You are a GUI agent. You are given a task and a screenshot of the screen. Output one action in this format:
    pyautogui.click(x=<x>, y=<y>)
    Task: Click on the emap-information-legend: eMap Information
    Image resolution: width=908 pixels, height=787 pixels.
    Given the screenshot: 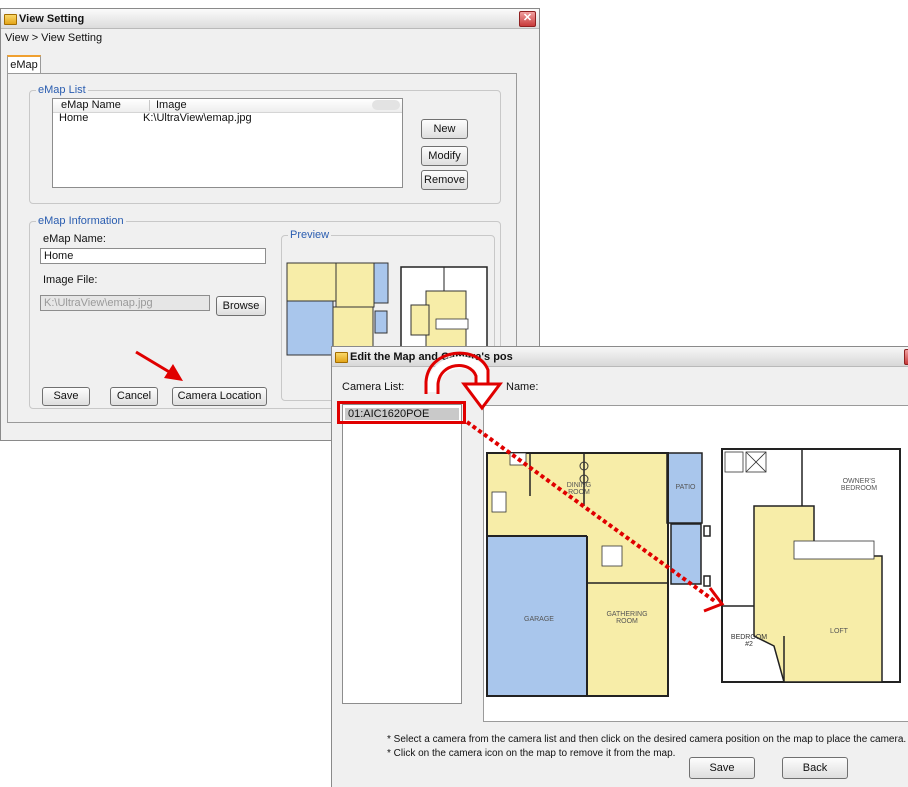 What is the action you would take?
    pyautogui.click(x=81, y=221)
    